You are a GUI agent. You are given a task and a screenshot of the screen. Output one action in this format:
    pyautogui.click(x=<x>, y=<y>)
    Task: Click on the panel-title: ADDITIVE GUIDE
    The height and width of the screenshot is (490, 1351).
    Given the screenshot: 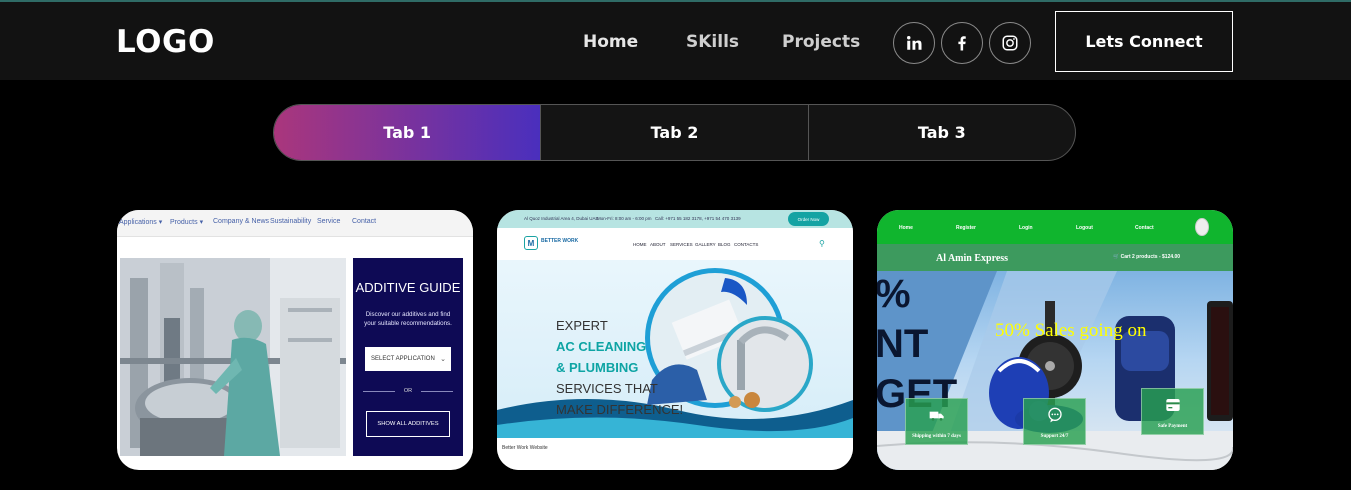 What is the action you would take?
    pyautogui.click(x=408, y=287)
    